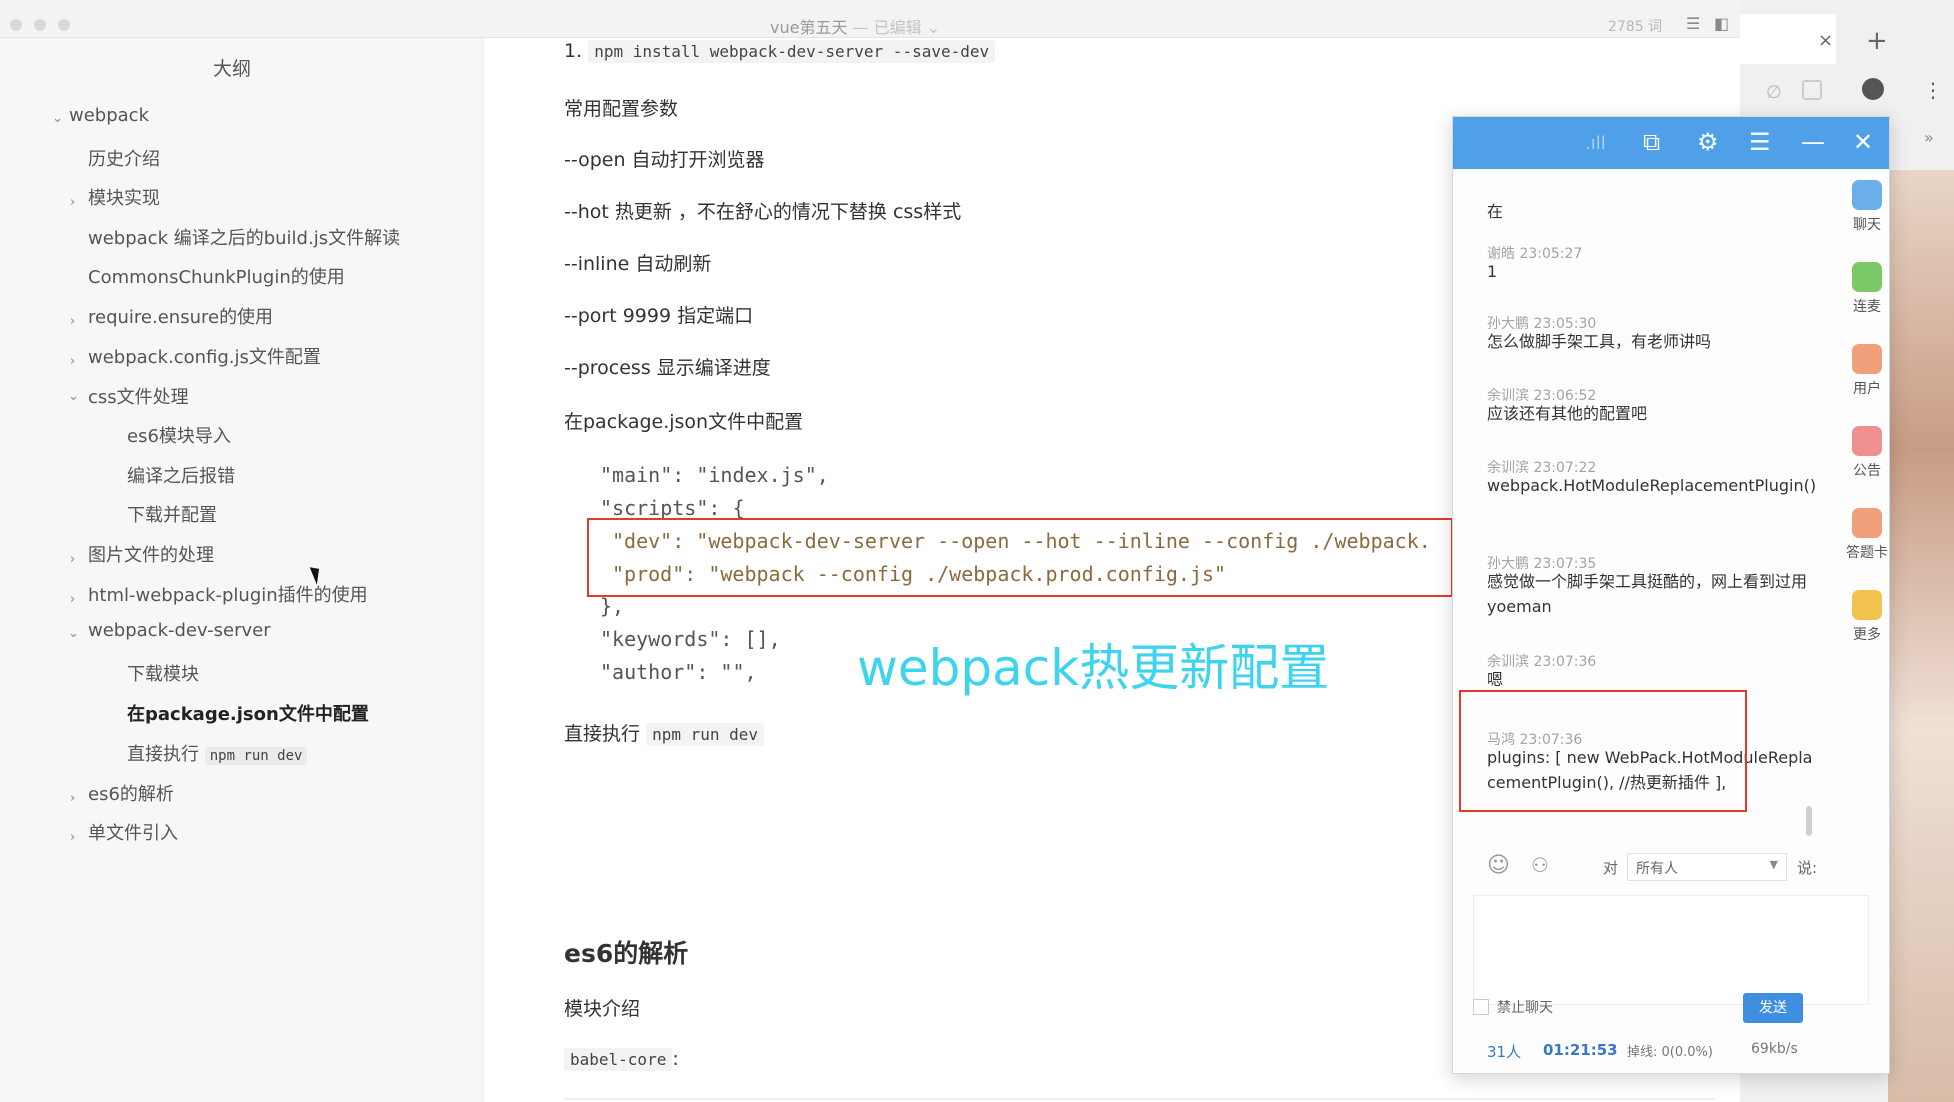 This screenshot has width=1954, height=1102. I want to click on outline-item: webpack 编译之后的build.js文件解读, so click(244, 237).